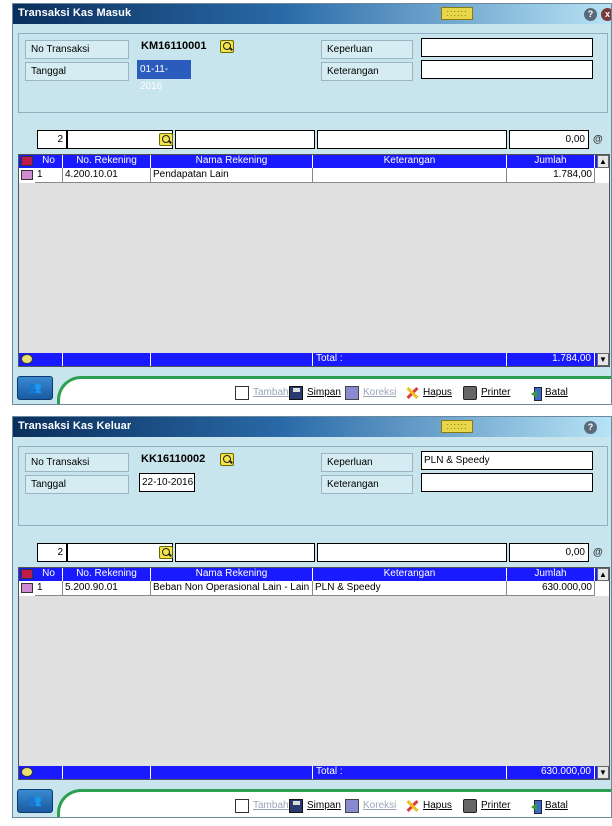  What do you see at coordinates (232, 175) in the screenshot?
I see `cell-nama: Pendapatan Lain` at bounding box center [232, 175].